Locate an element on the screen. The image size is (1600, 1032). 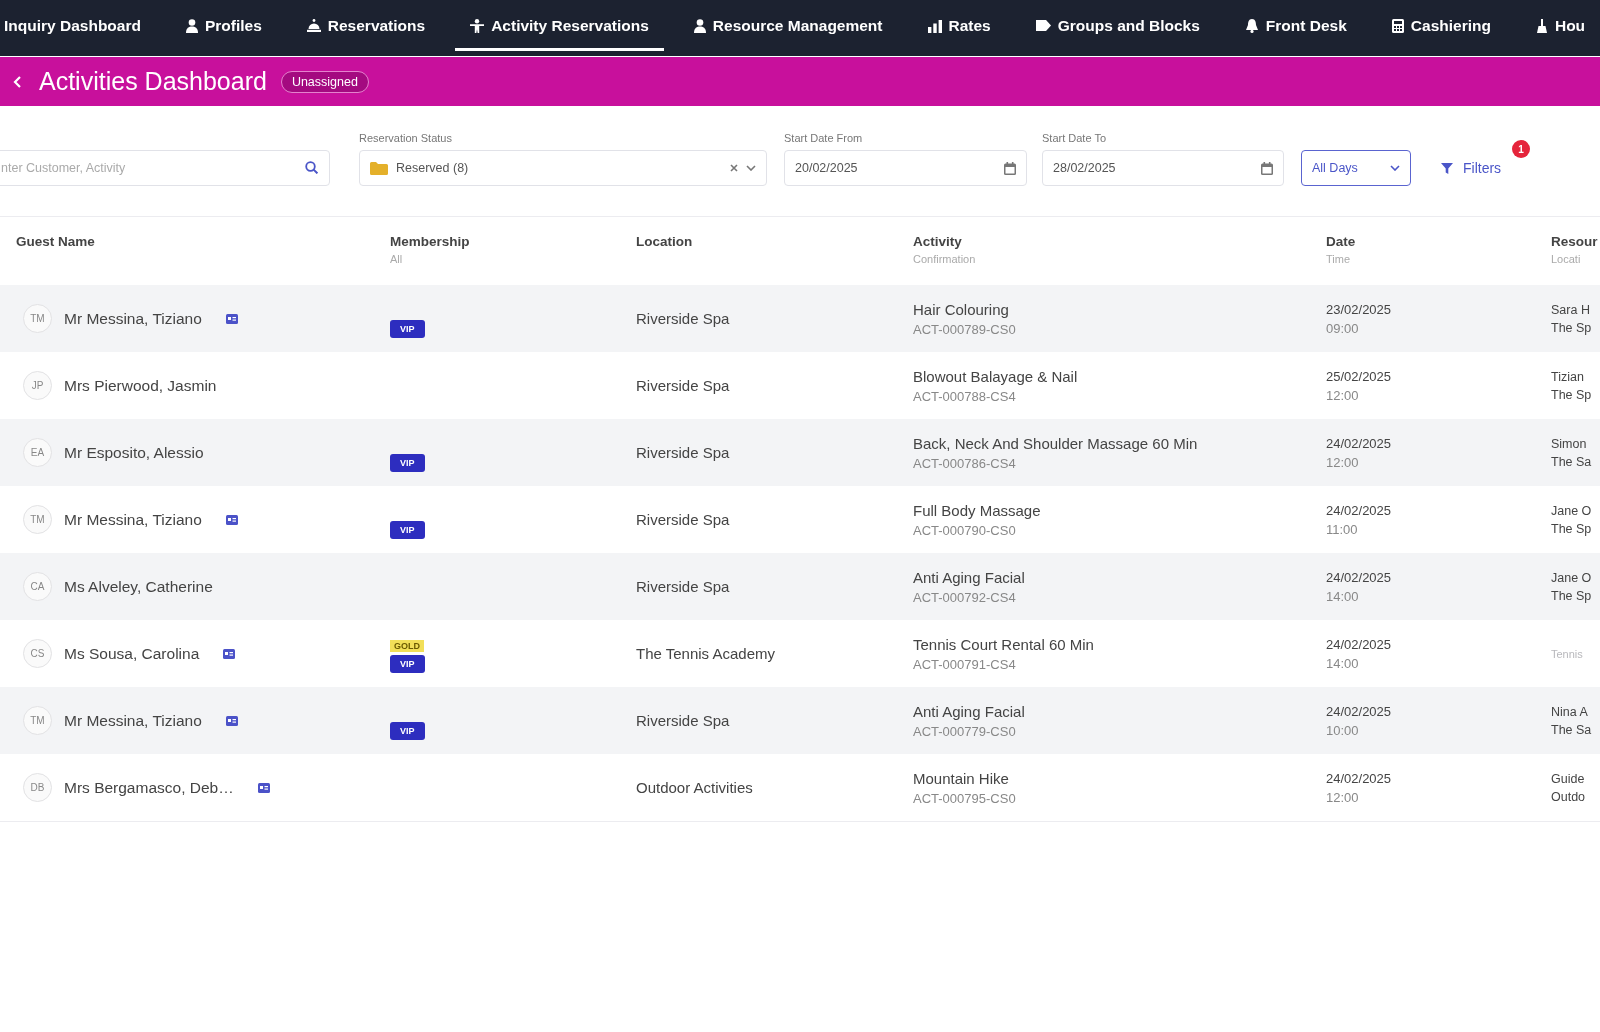
calendar-icon is located at coordinates (1267, 168).